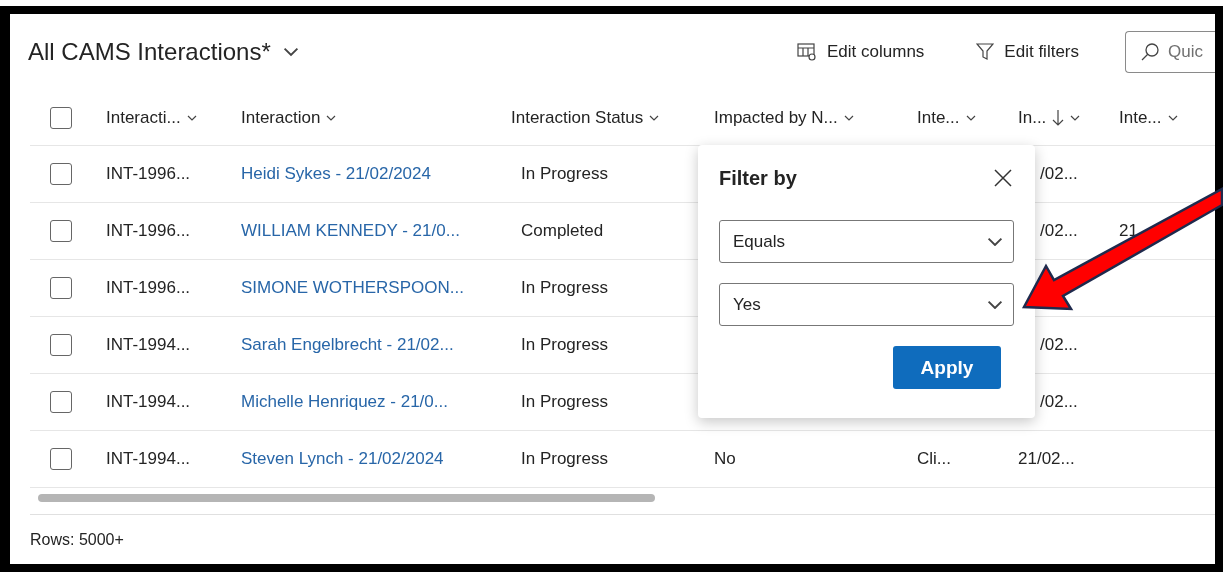 This screenshot has width=1223, height=572. Describe the element at coordinates (1150, 52) in the screenshot. I see `search-icon` at that location.